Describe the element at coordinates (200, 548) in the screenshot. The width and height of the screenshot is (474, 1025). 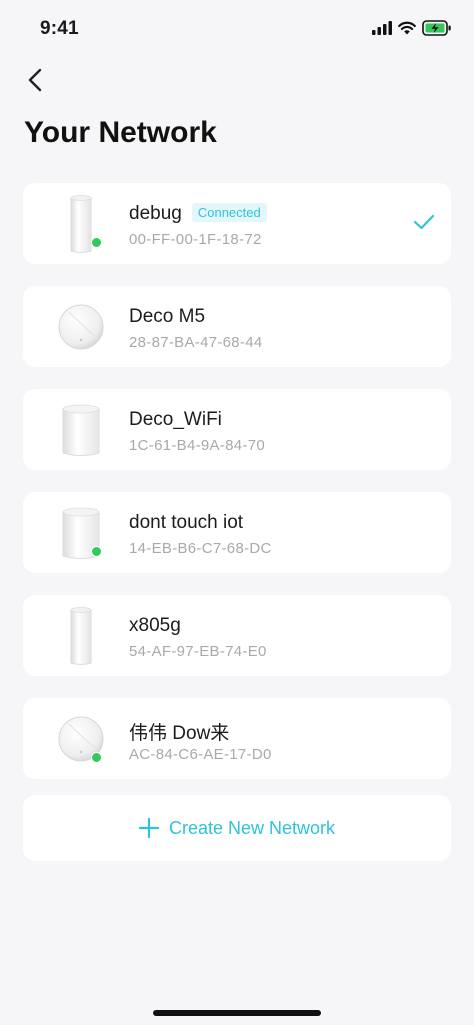
I see `network-mac: 14-EB-B6-C7-68-DC` at that location.